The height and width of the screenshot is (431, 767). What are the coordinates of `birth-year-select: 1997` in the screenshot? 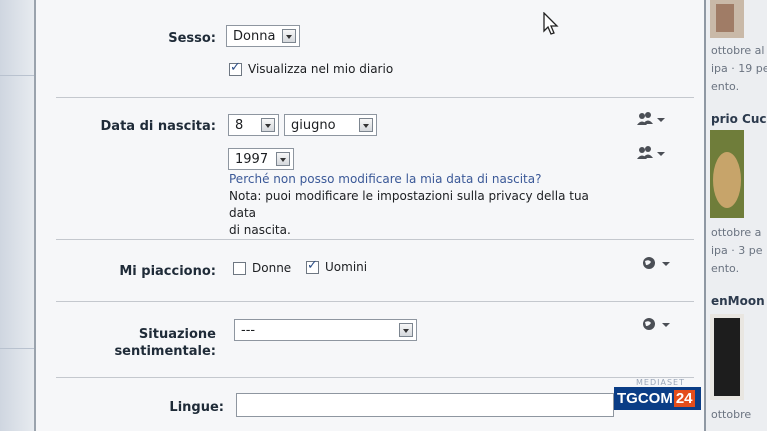 It's located at (261, 159).